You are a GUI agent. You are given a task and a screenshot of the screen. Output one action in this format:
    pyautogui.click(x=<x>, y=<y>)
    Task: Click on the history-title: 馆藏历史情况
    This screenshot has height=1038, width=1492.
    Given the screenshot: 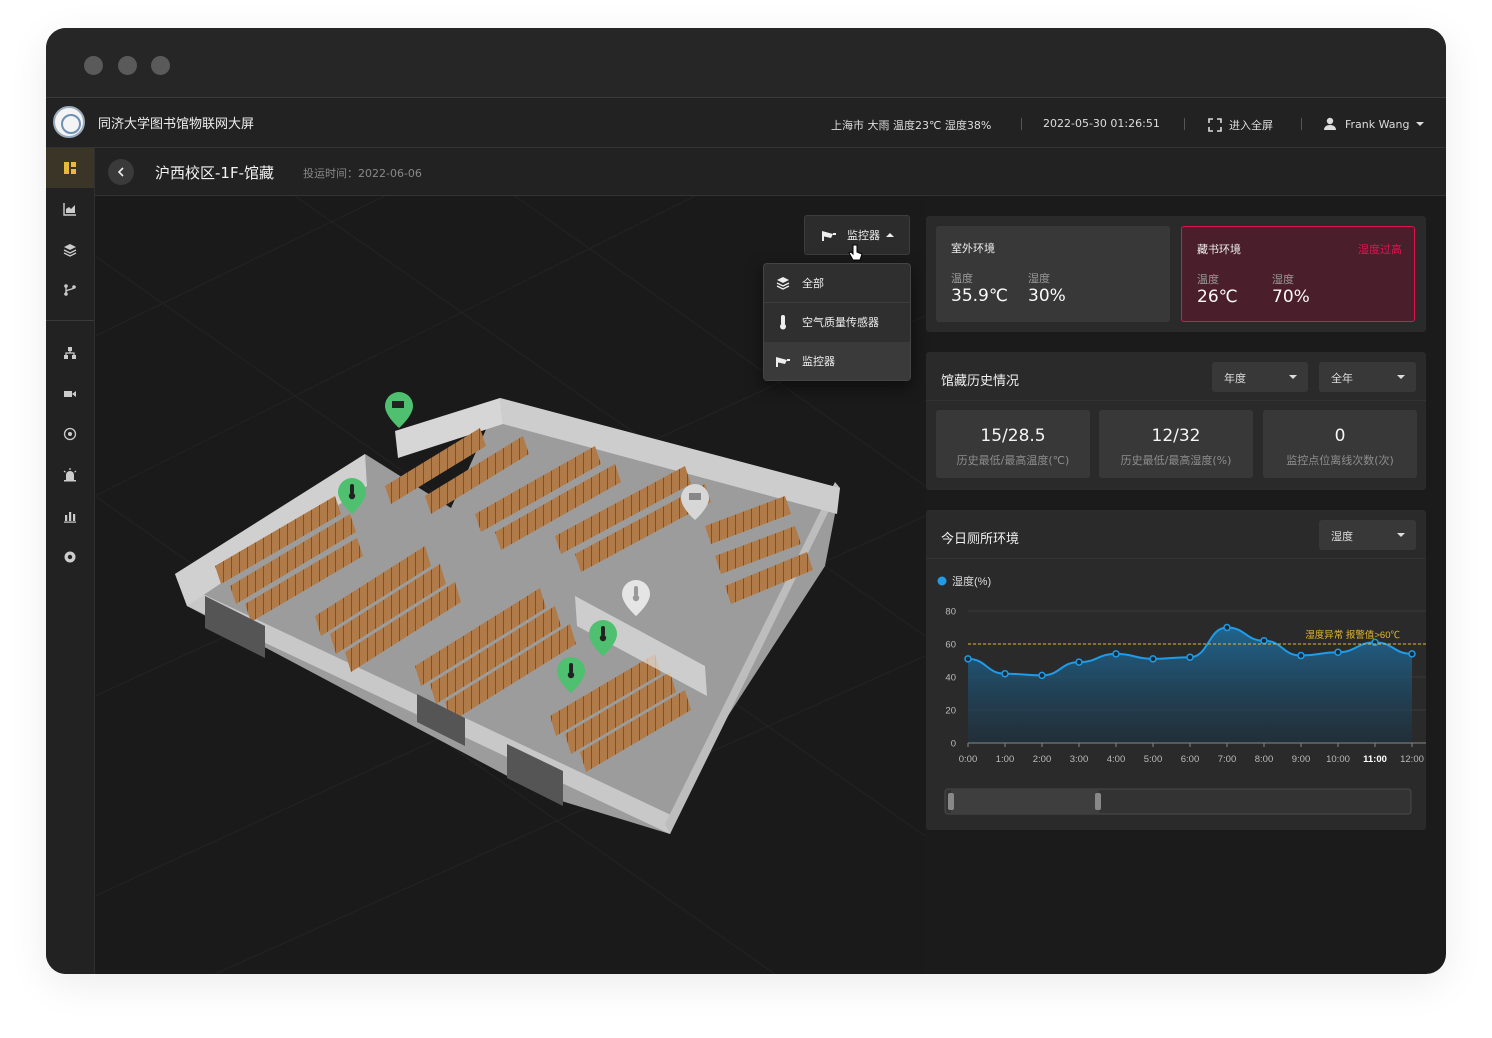 What is the action you would take?
    pyautogui.click(x=980, y=381)
    